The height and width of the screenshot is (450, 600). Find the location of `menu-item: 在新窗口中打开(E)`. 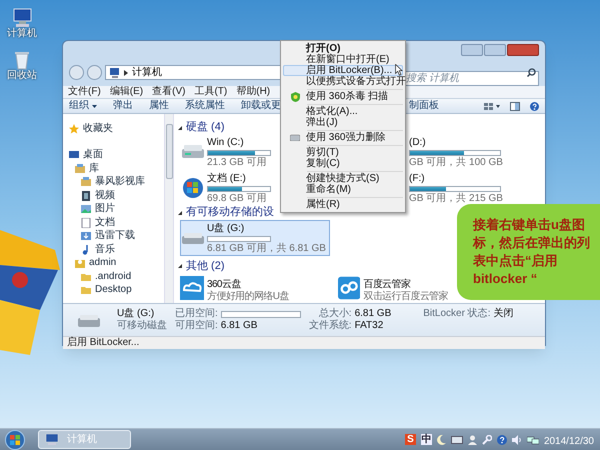

menu-item: 在新窗口中打开(E) is located at coordinates (343, 59).